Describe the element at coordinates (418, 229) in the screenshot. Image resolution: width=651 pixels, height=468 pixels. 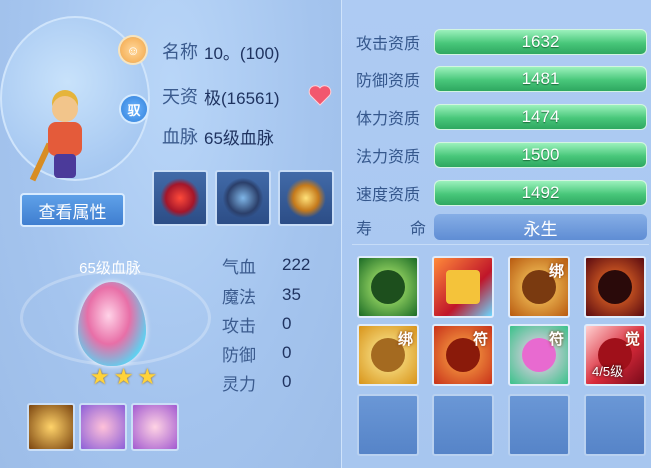
I see `lifespan-label-2: 命` at that location.